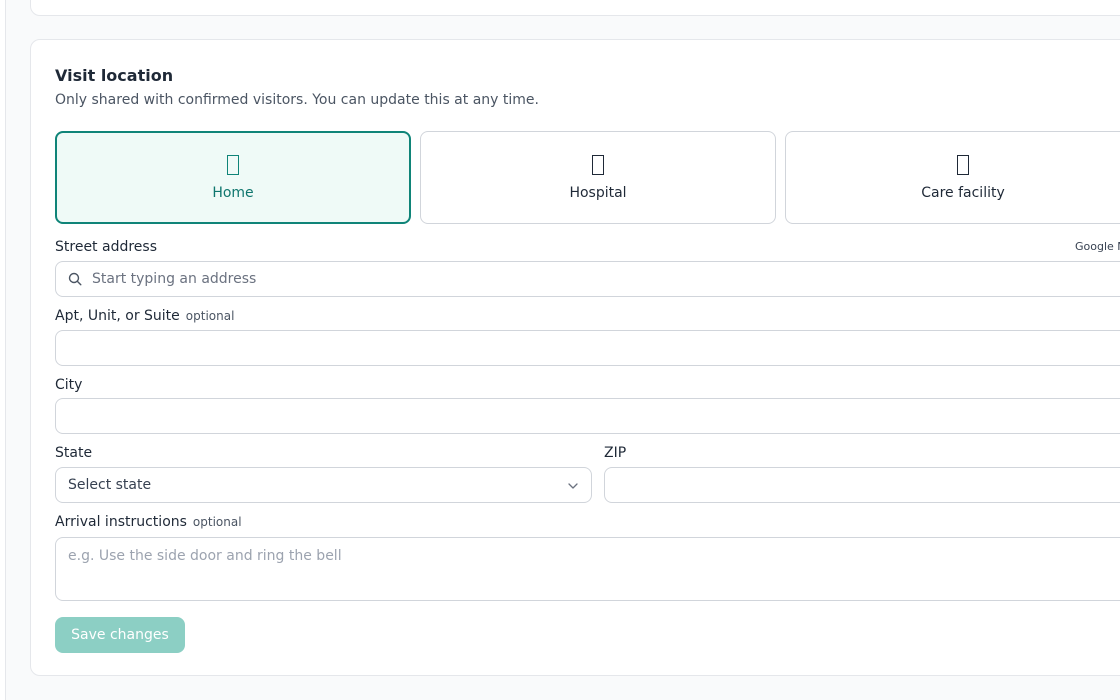  I want to click on apt-label-text: Apt, Unit, or Suite, so click(117, 316).